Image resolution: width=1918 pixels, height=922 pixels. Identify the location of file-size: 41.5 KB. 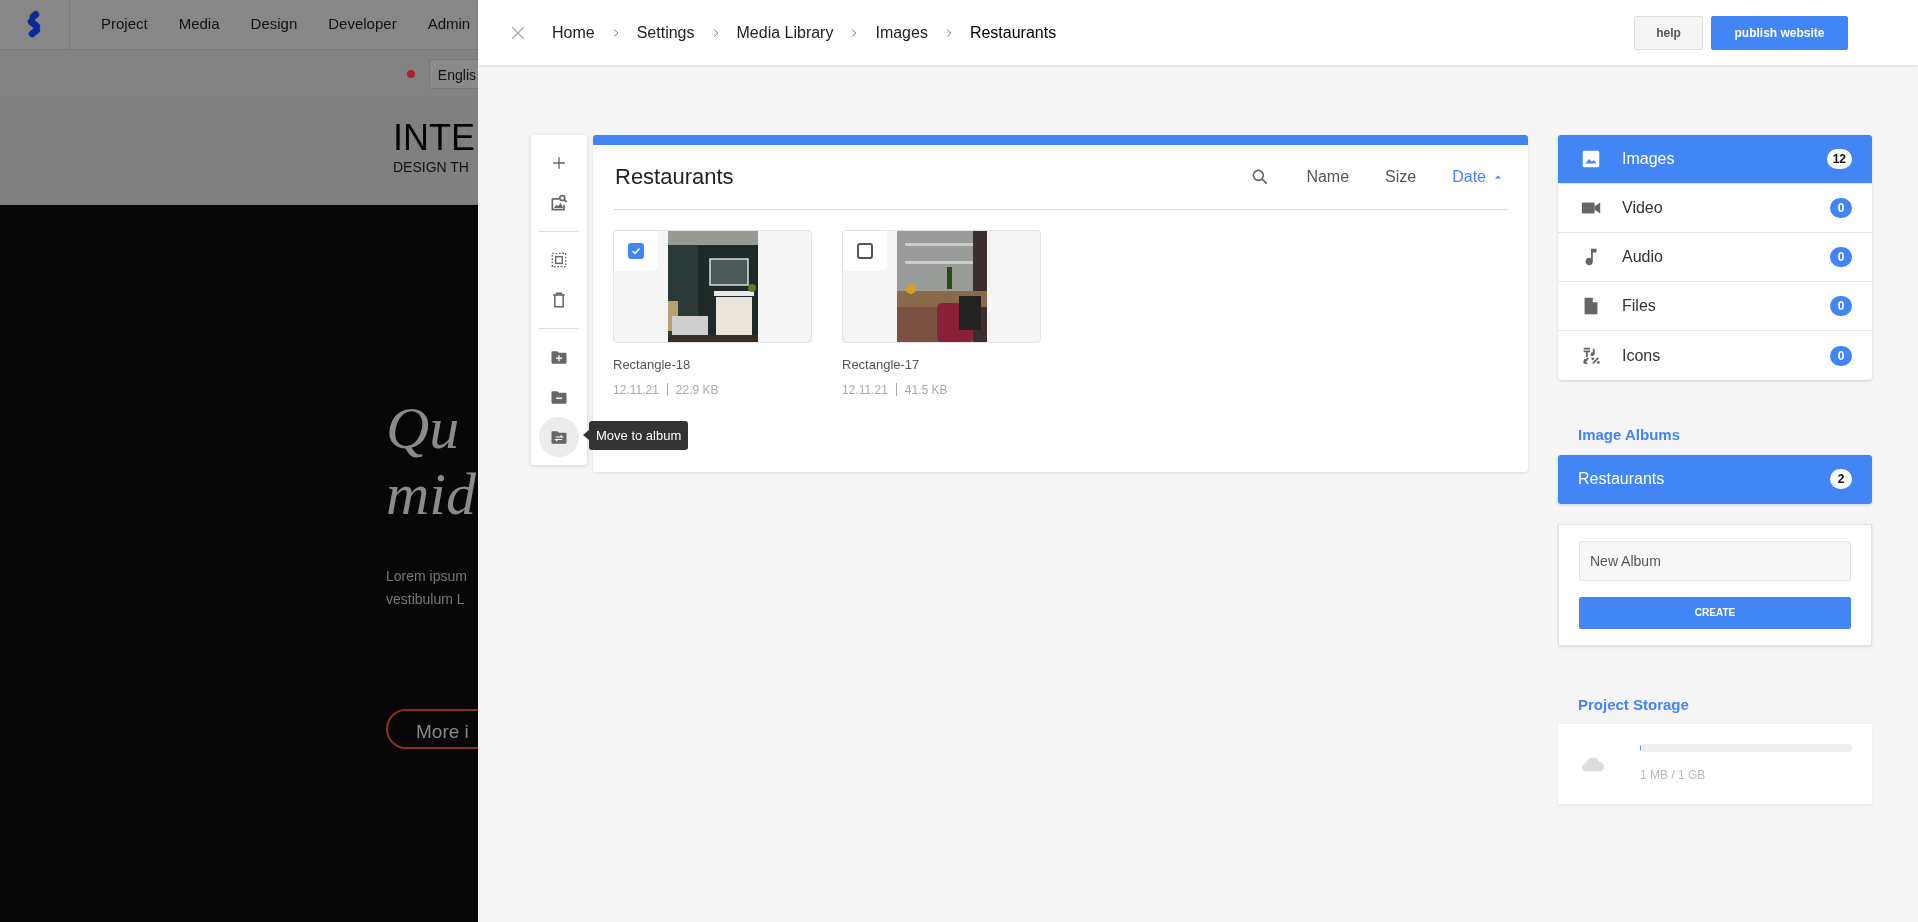
(926, 390).